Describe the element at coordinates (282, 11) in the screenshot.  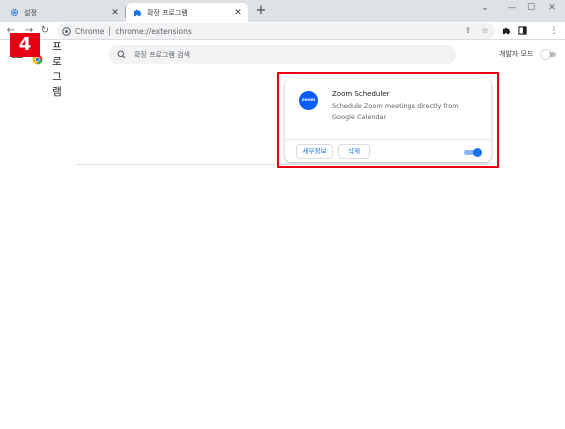
I see `tab-strip: 설정 ✕ 확장 프로그램 ✕ + ⌄ — ☐ ✕` at that location.